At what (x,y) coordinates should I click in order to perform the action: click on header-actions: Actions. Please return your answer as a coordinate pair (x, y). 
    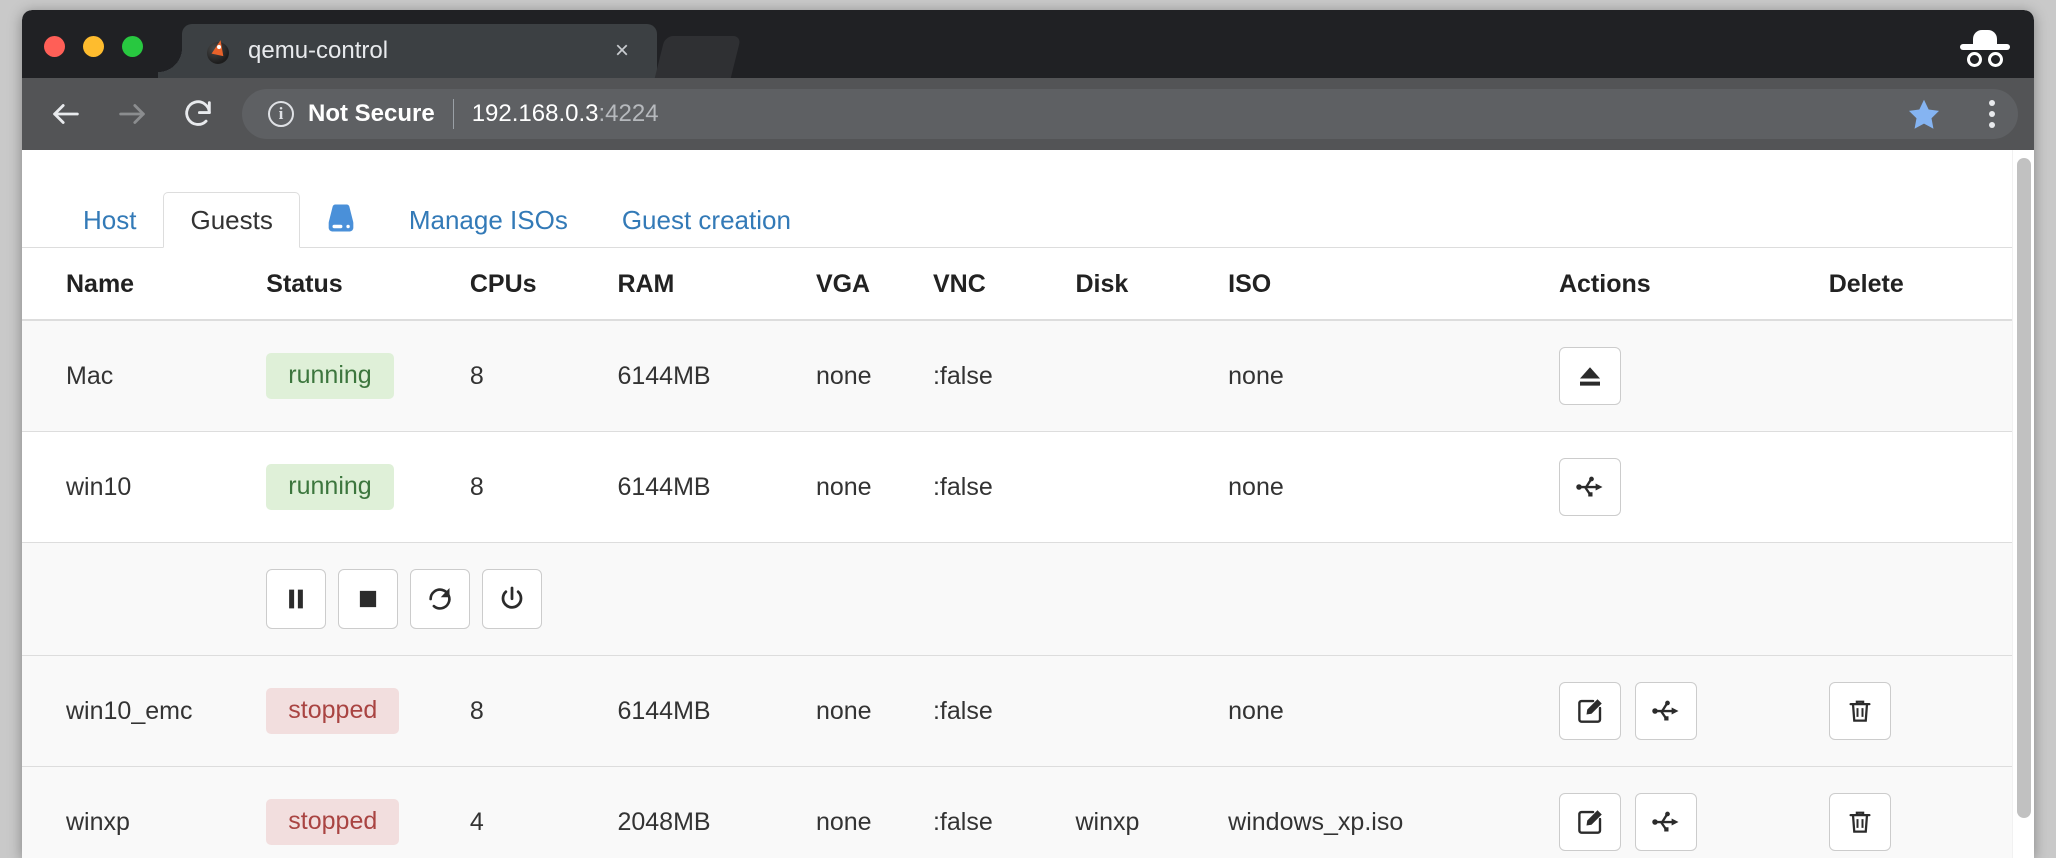
    Looking at the image, I should click on (1694, 284).